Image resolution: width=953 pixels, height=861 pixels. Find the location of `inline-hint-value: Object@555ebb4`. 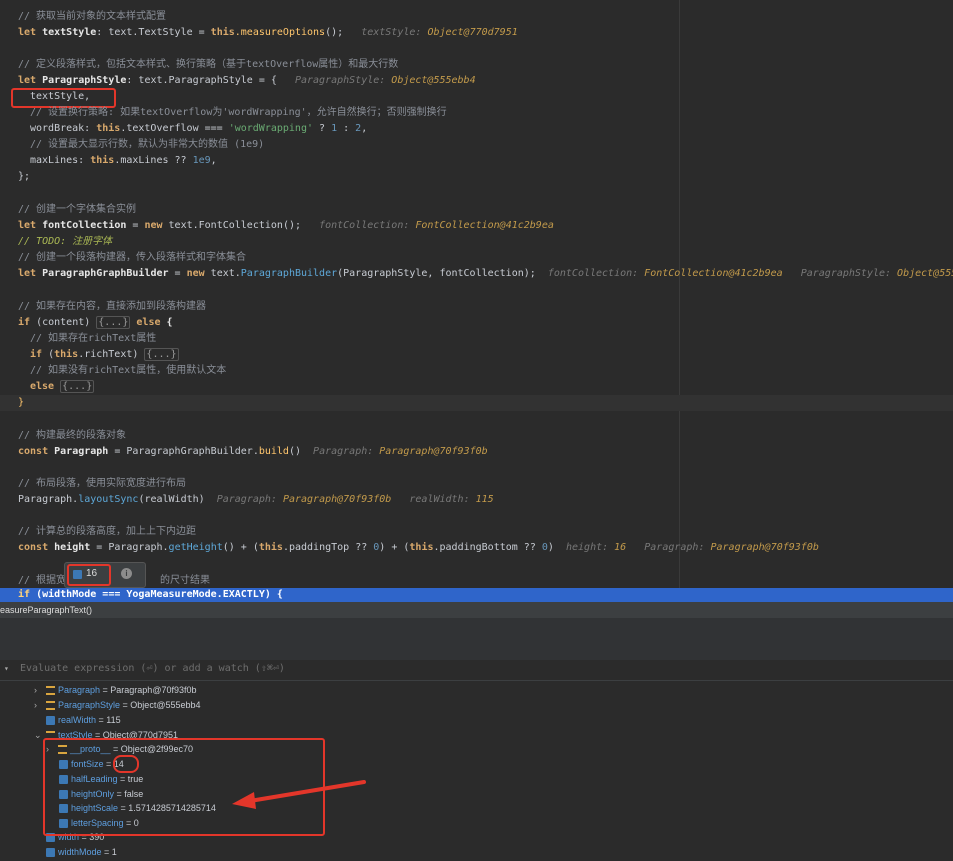

inline-hint-value: Object@555ebb4 is located at coordinates (925, 273).